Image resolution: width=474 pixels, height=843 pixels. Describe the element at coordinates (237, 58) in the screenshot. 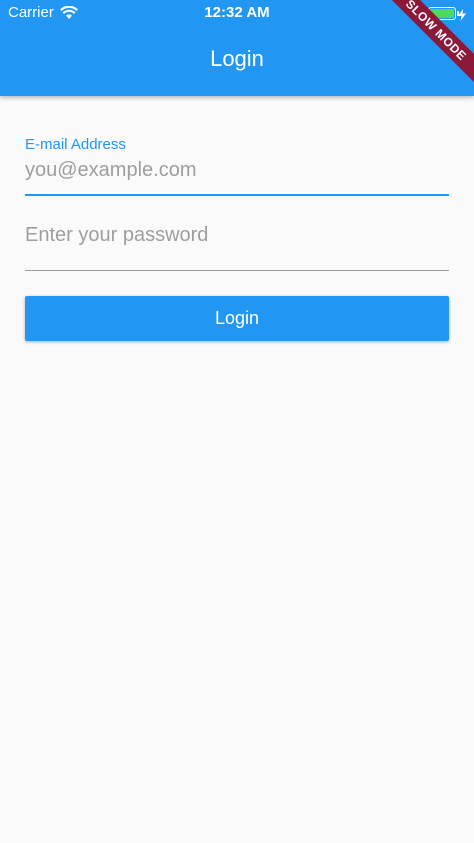

I see `page-title: Login` at that location.